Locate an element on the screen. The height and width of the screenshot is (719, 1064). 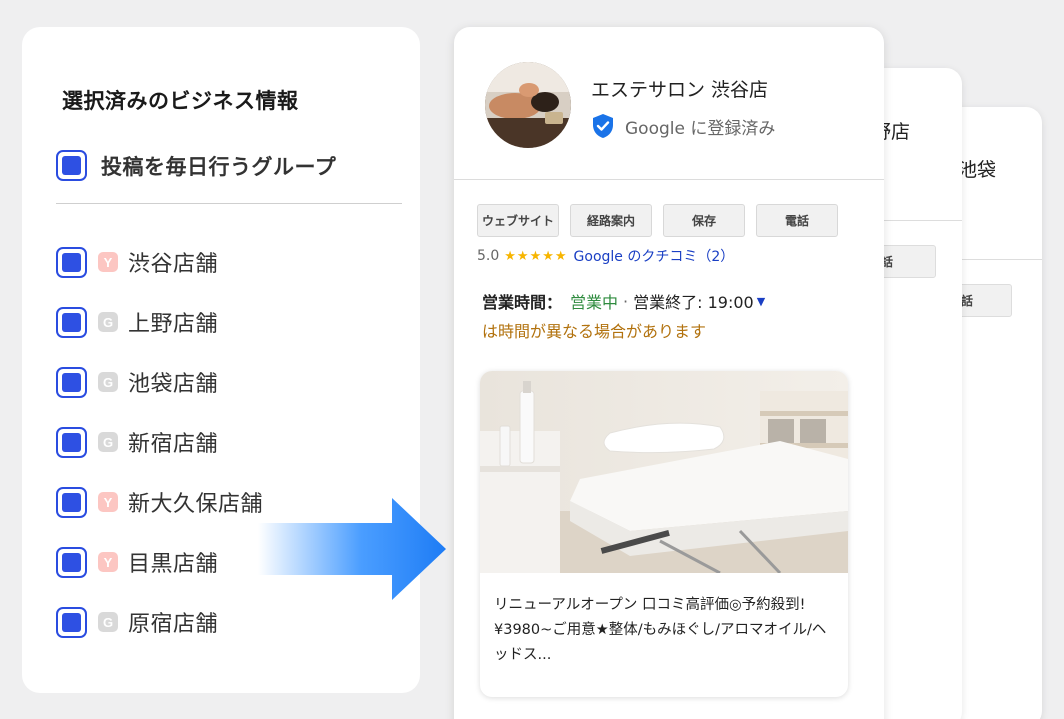
group-label: 投稿を毎日行うグループ is located at coordinates (219, 166).